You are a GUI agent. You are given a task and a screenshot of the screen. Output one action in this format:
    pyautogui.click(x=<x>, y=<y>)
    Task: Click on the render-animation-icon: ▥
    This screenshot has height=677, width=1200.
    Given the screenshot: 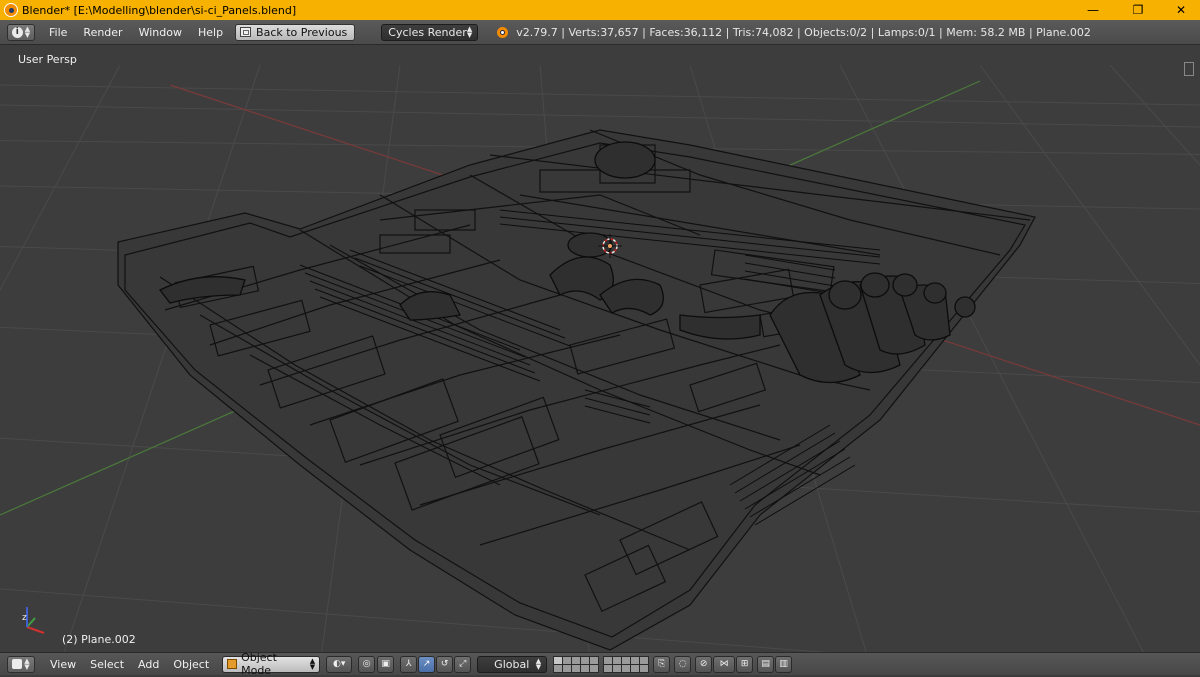 What is the action you would take?
    pyautogui.click(x=784, y=664)
    